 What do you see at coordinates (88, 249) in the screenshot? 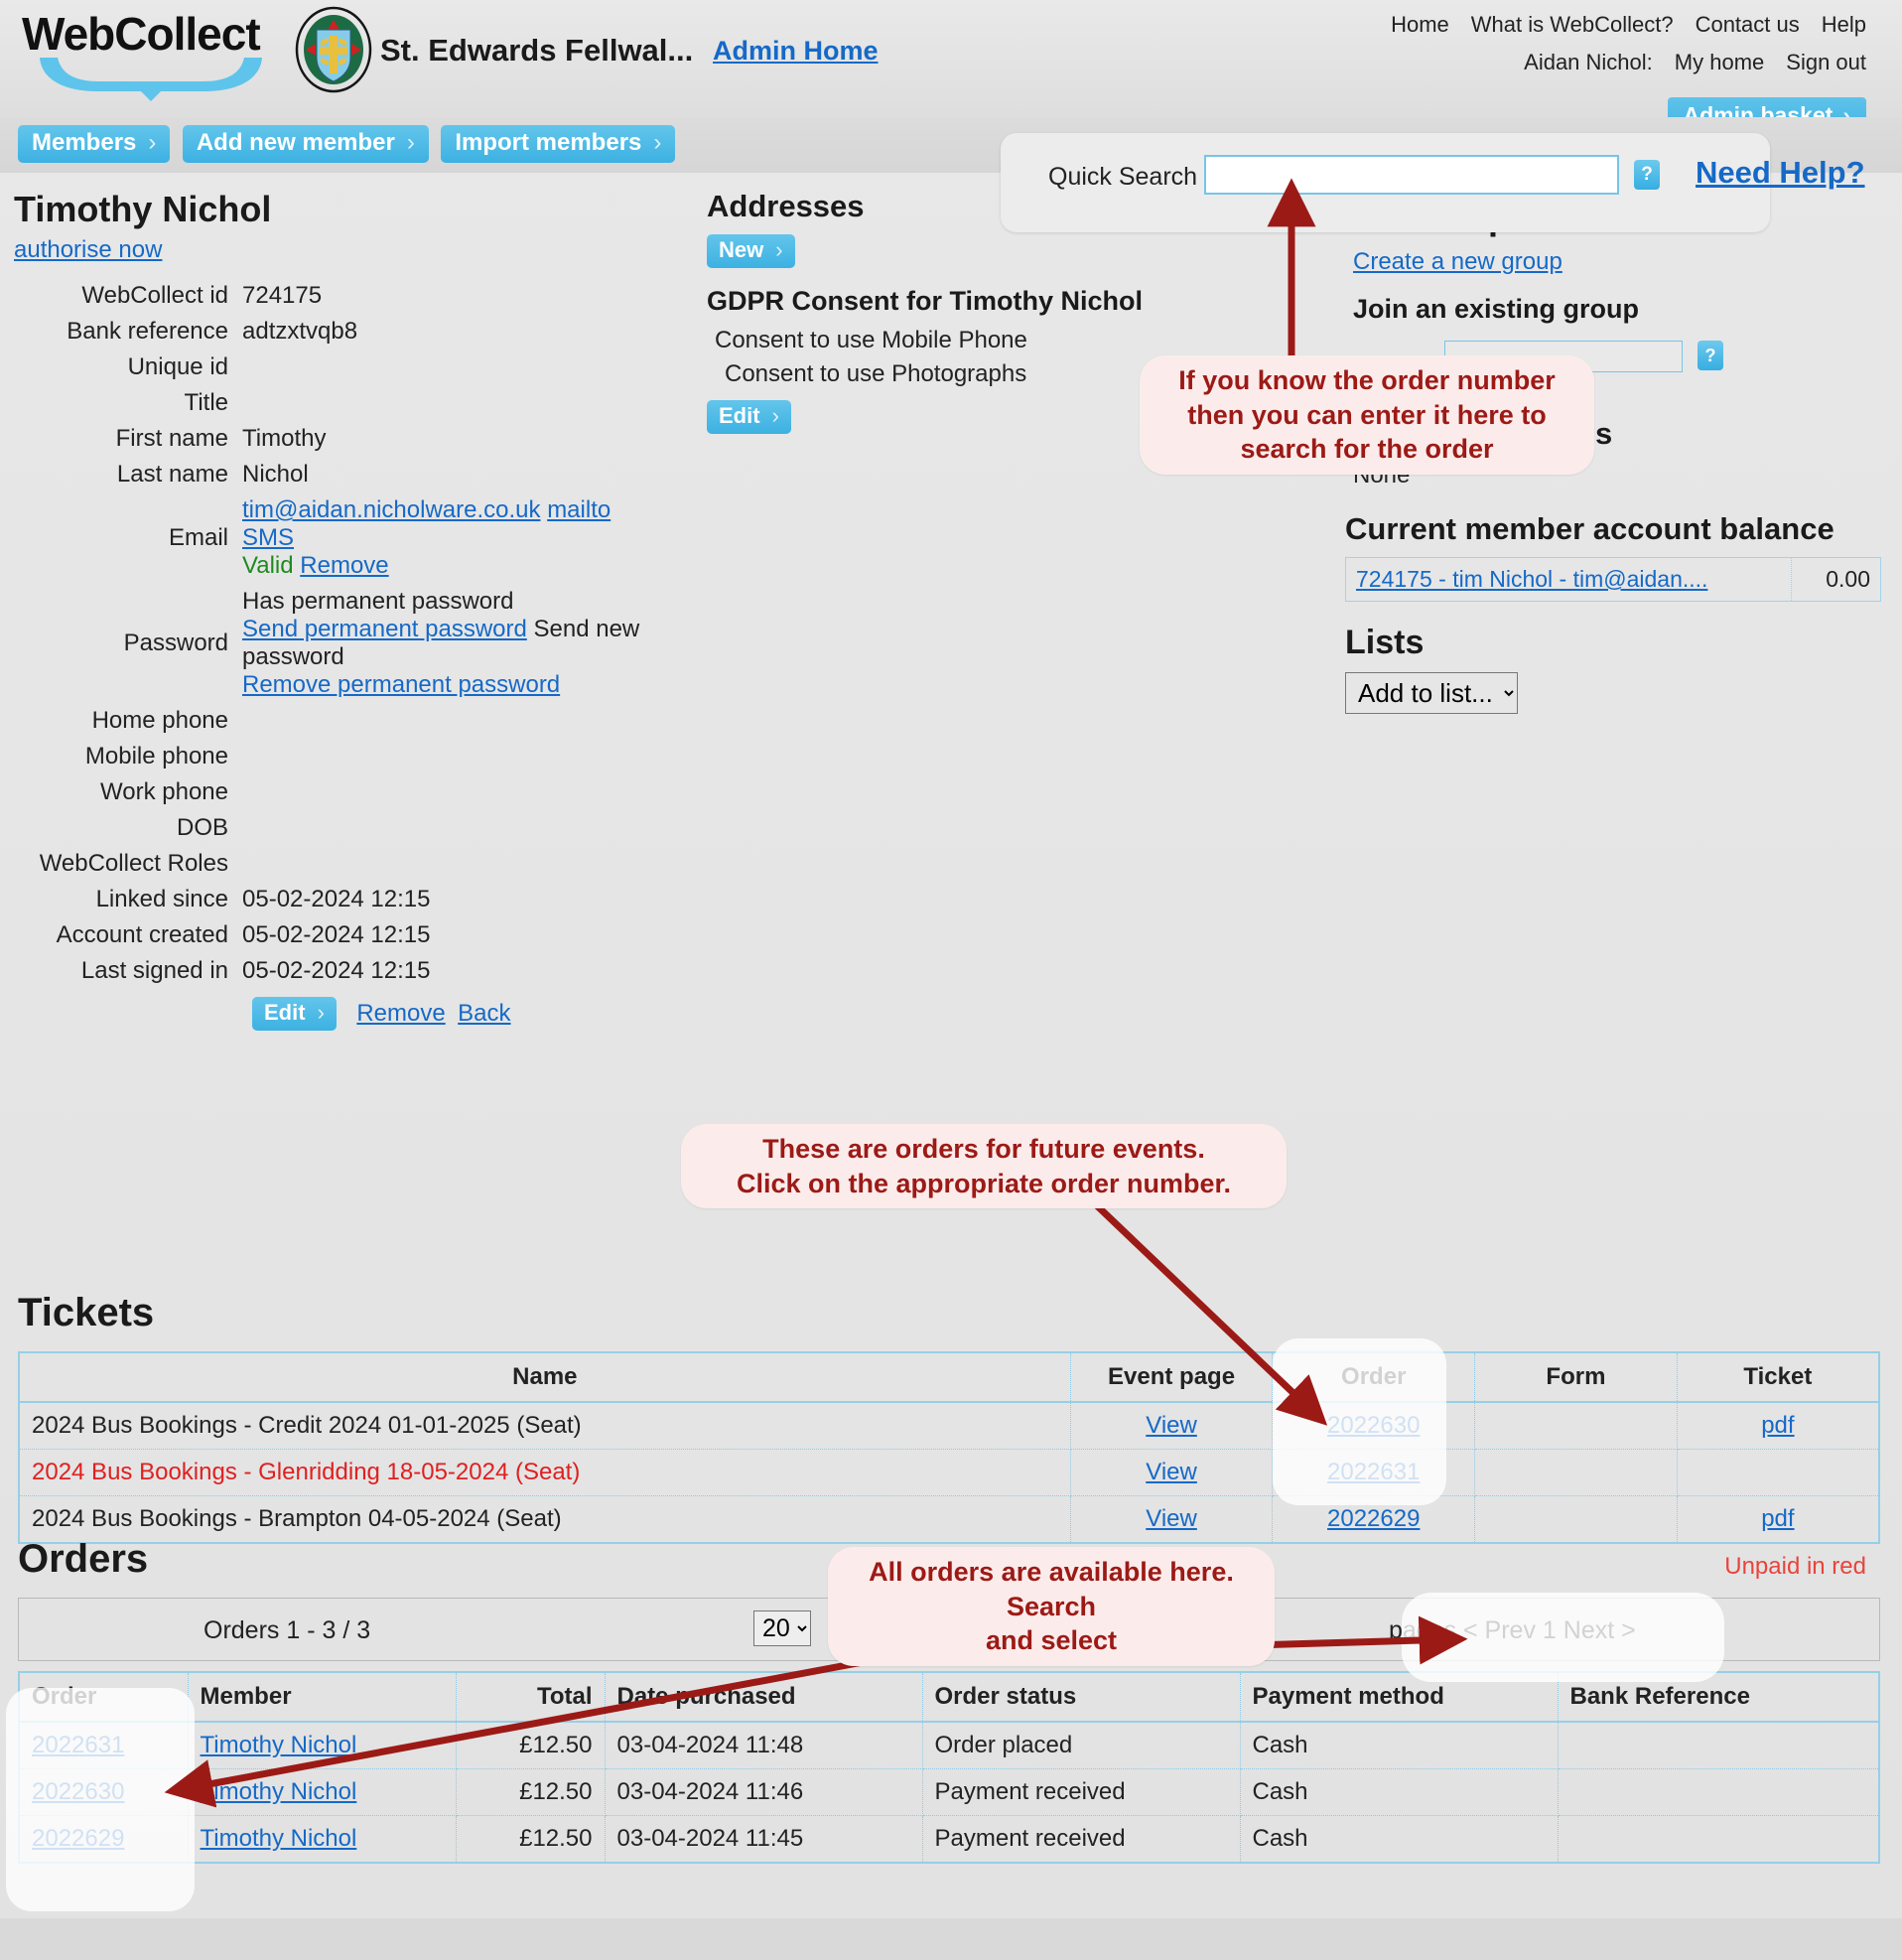
I see `authorise-now-link: authorise now` at bounding box center [88, 249].